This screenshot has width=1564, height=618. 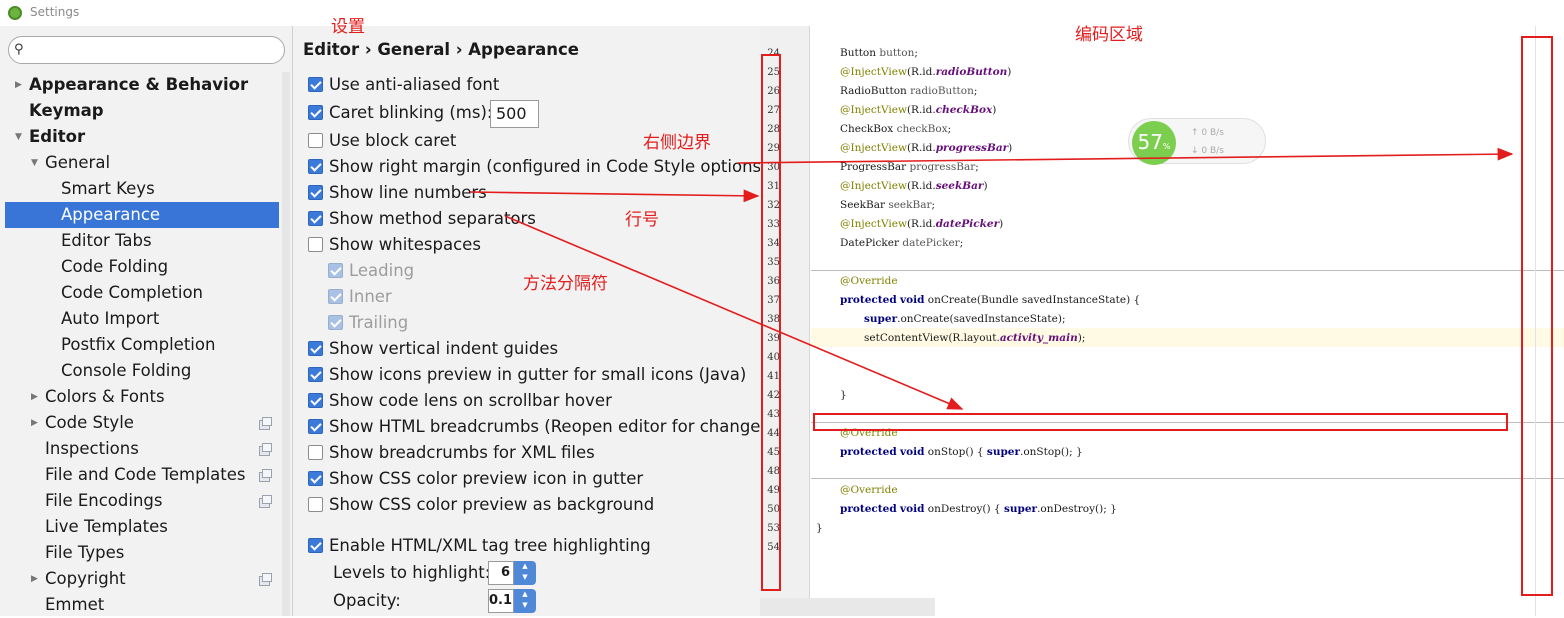 I want to click on download-speed: ↓ 0 B/s, so click(x=1207, y=151).